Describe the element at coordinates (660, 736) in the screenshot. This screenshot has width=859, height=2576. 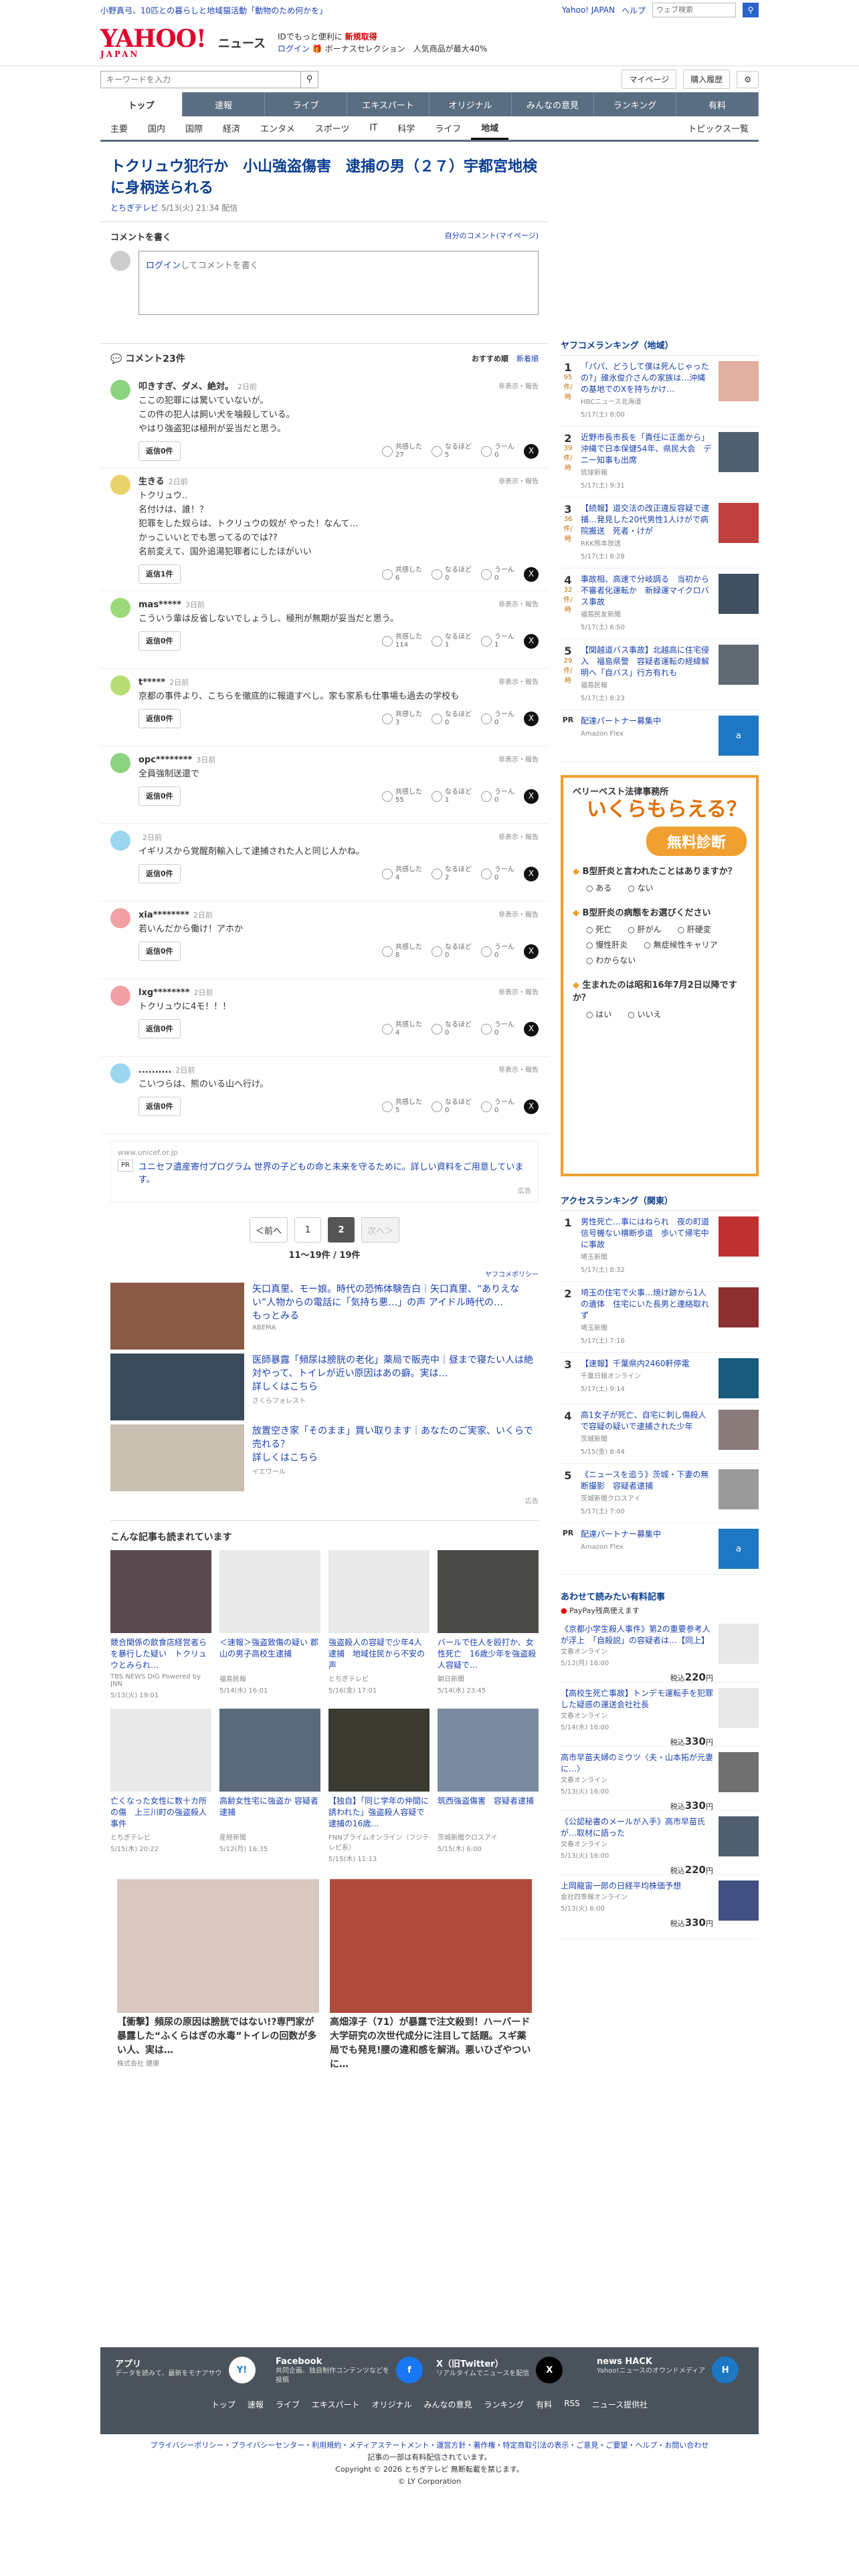
I see `ranking-pr: PR 配達パートナー募集中 Amazon Flex a` at that location.